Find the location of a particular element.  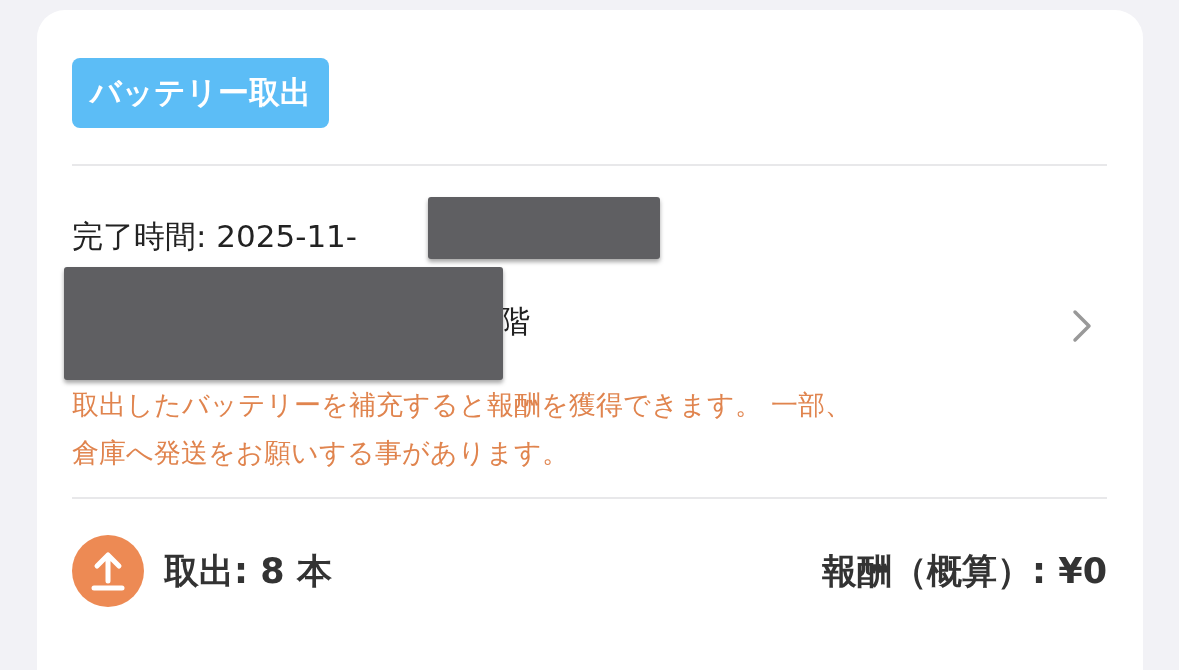

upload-icon is located at coordinates (108, 571).